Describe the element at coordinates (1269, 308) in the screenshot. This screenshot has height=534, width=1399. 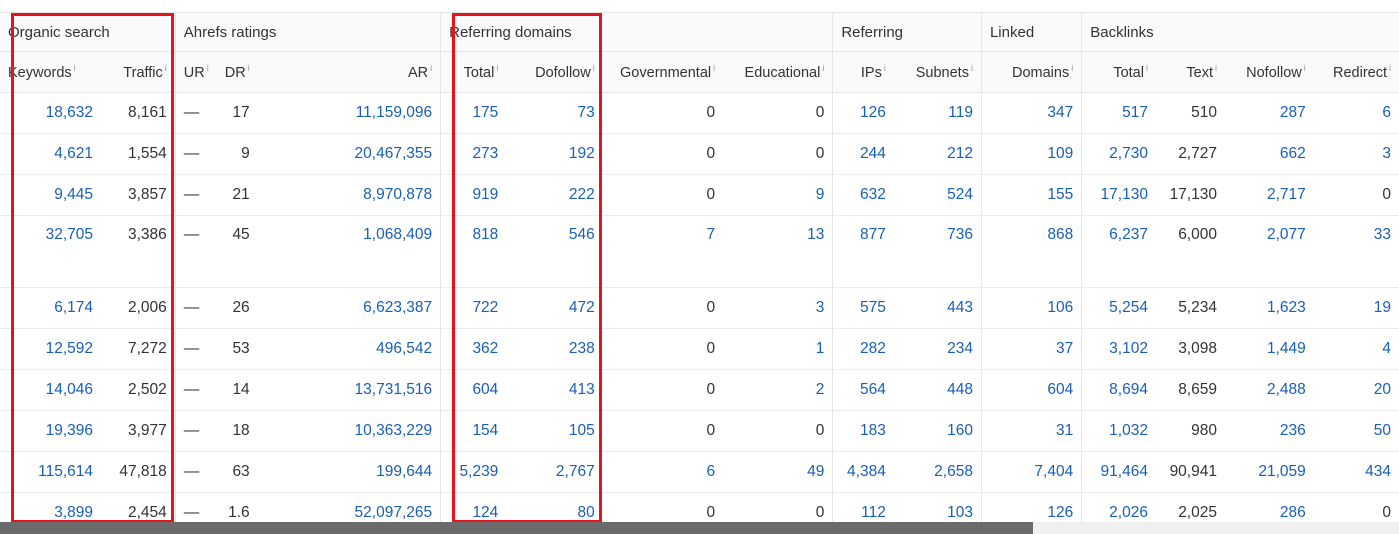
I see `cell-nofollow: 1,623` at that location.